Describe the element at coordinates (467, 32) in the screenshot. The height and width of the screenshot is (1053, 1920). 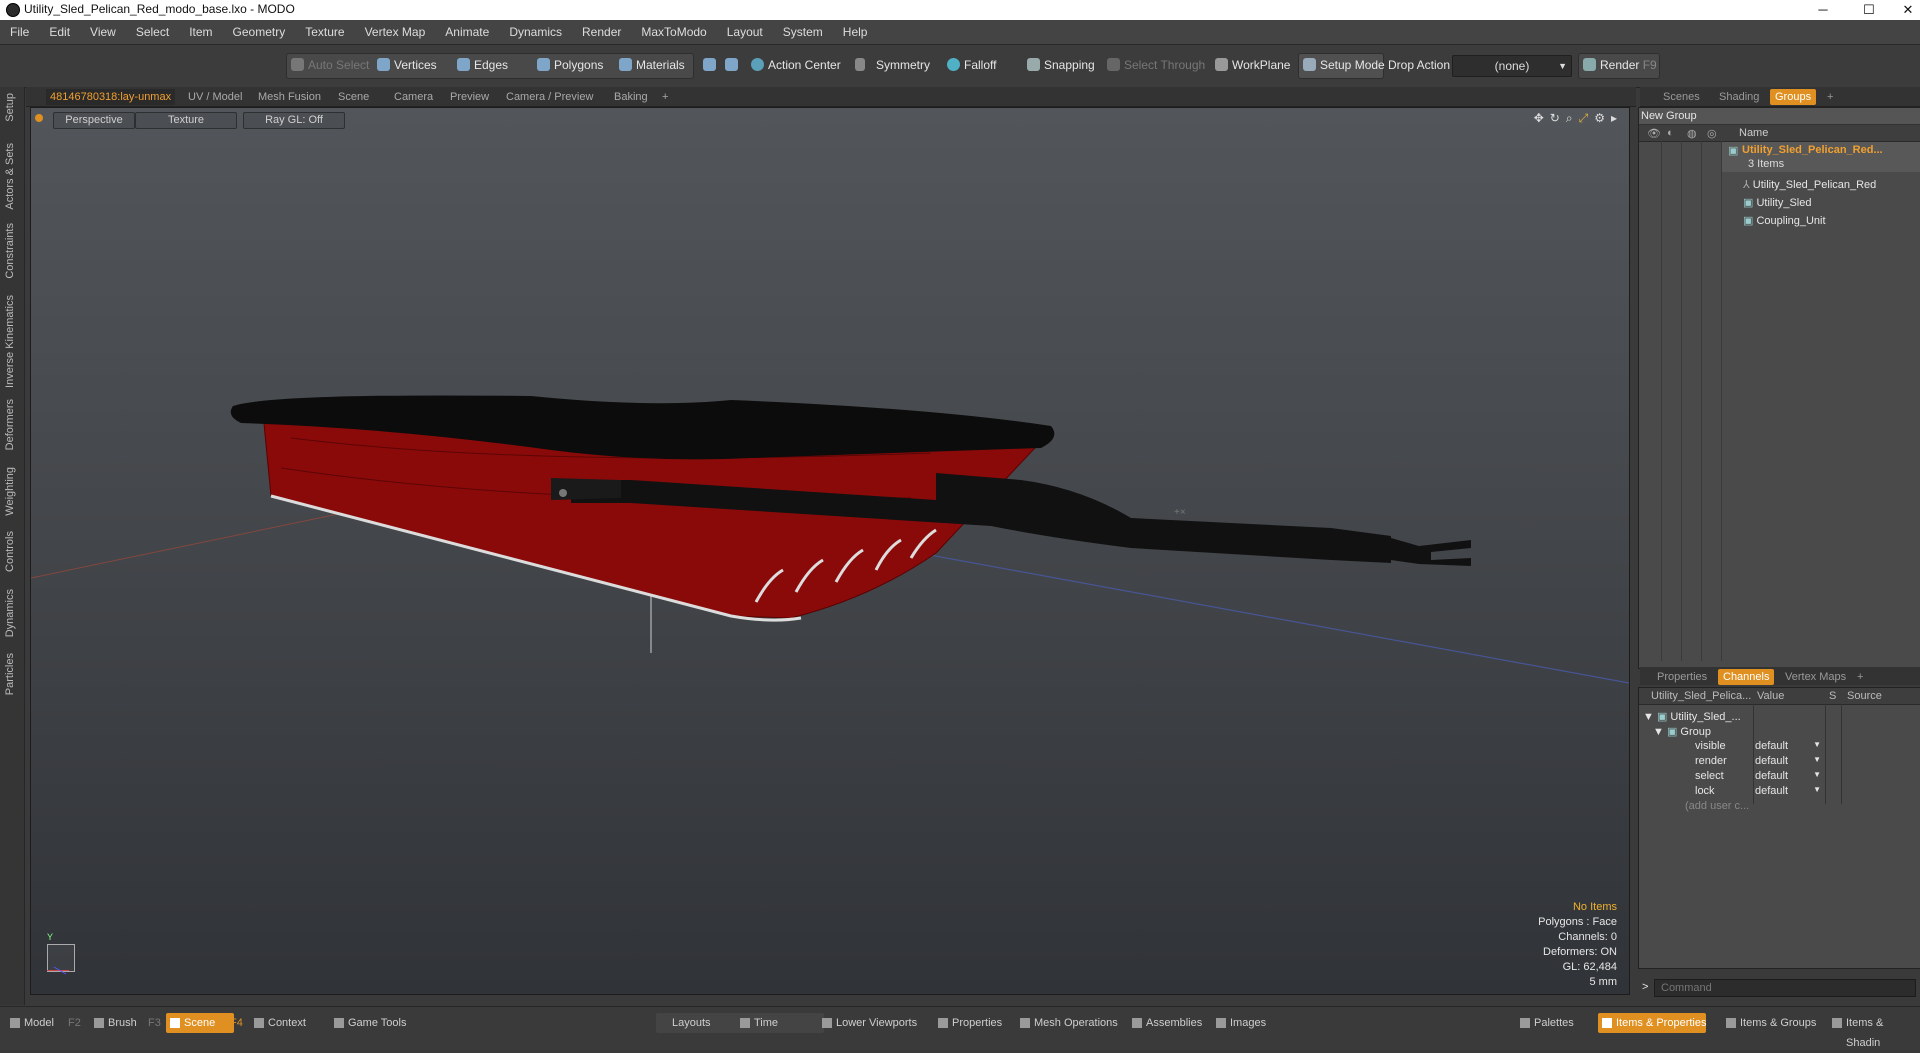
I see `menu-animate: Animate` at that location.